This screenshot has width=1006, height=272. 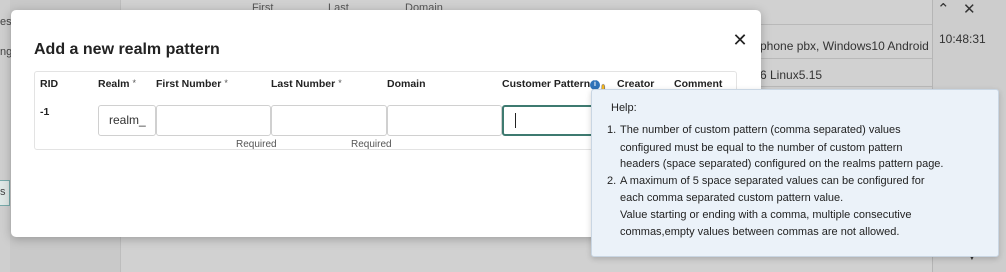 What do you see at coordinates (549, 120) in the screenshot?
I see `customer-pattern-input` at bounding box center [549, 120].